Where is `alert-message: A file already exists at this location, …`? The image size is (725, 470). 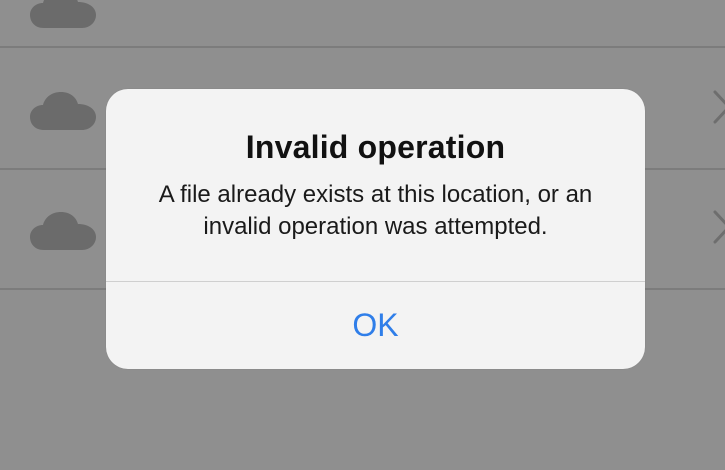 alert-message: A file already exists at this location, … is located at coordinates (375, 210).